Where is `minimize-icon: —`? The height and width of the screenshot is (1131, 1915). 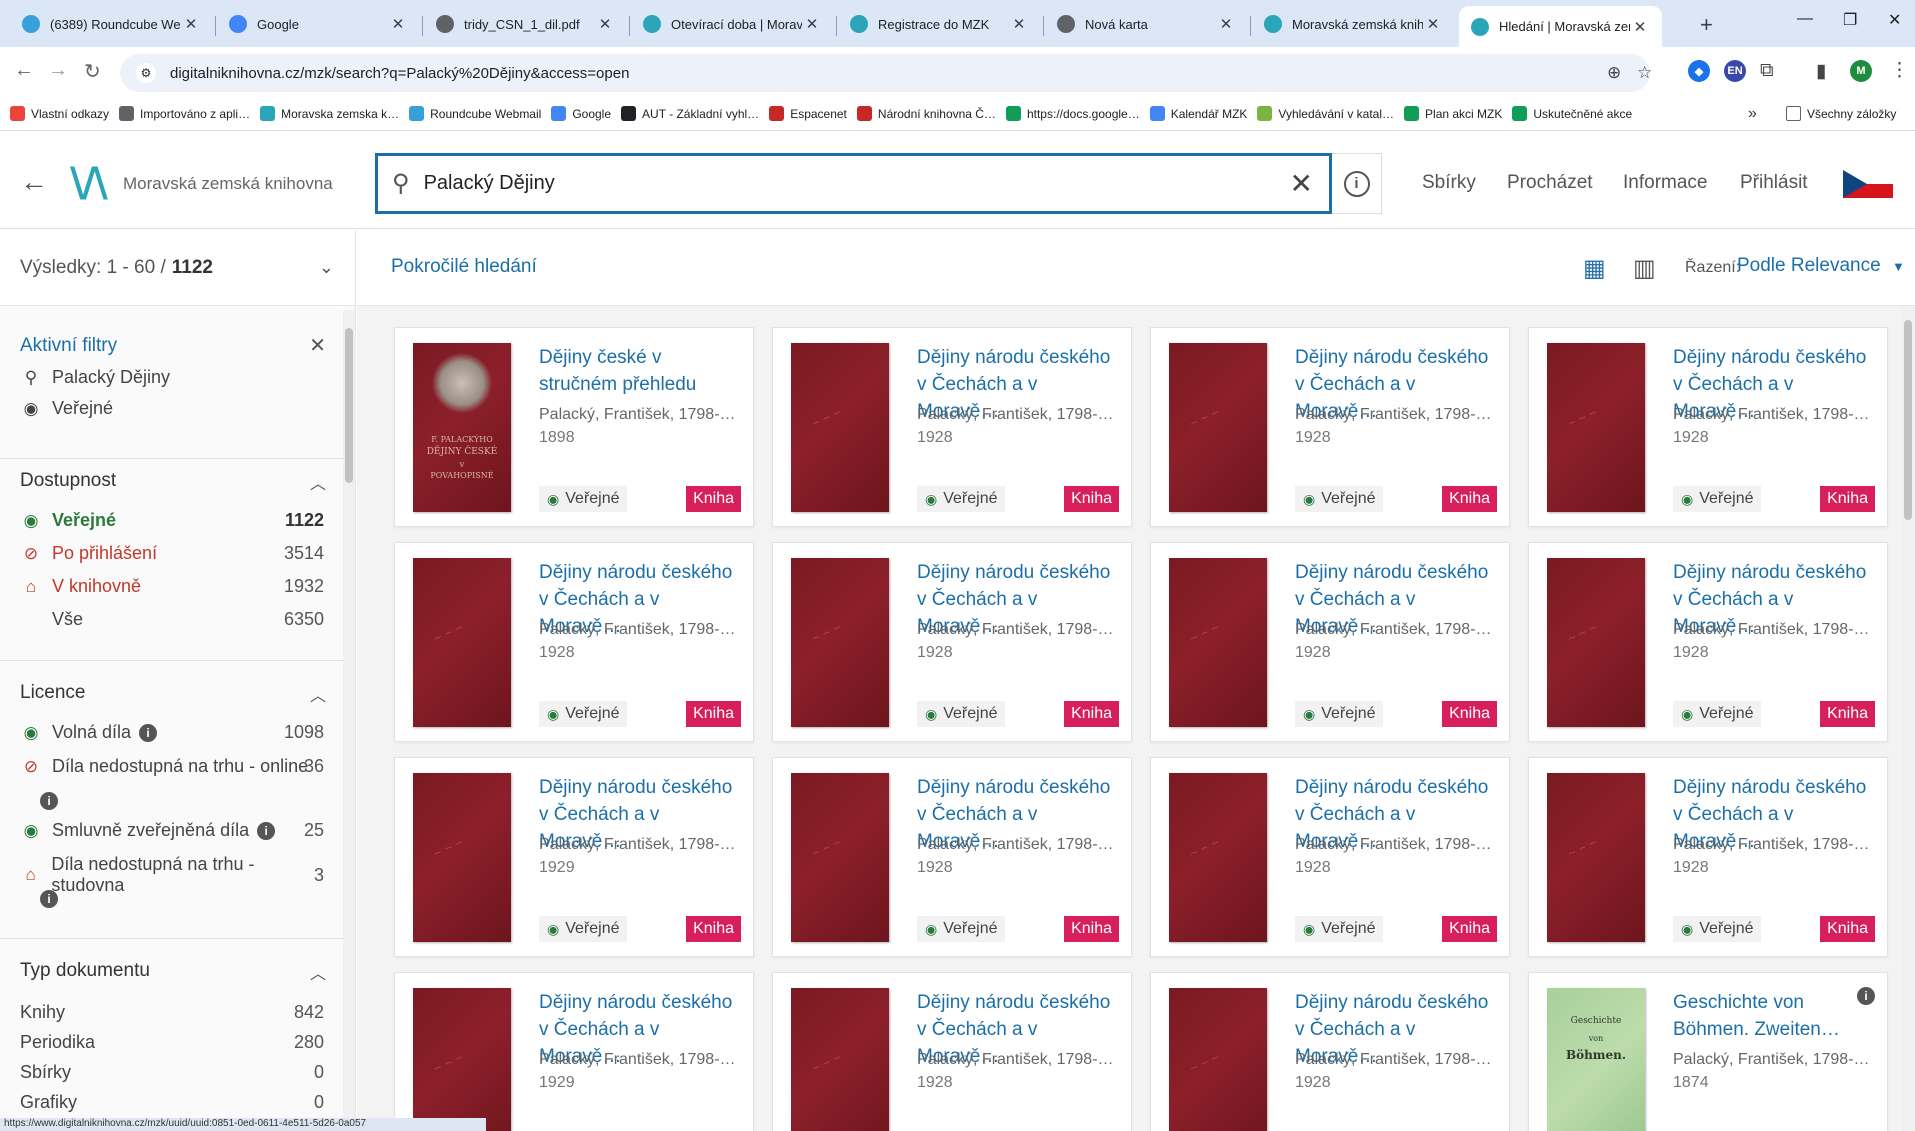 minimize-icon: — is located at coordinates (1805, 19).